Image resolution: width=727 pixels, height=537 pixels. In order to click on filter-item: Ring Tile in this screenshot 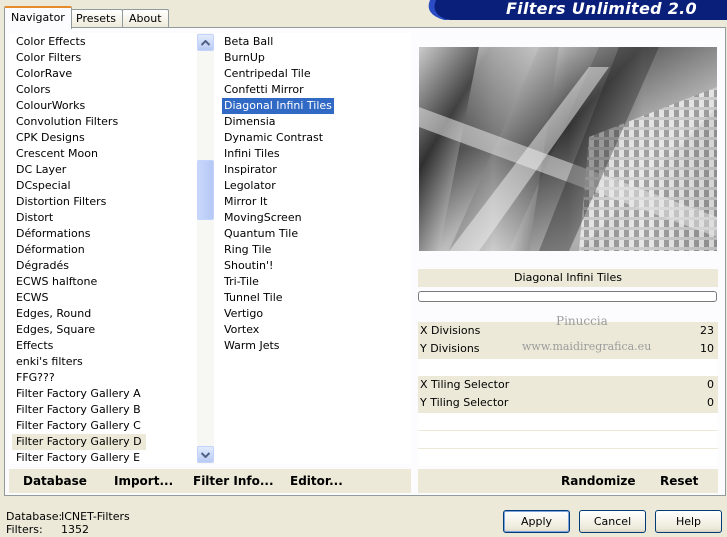, I will do `click(247, 250)`.